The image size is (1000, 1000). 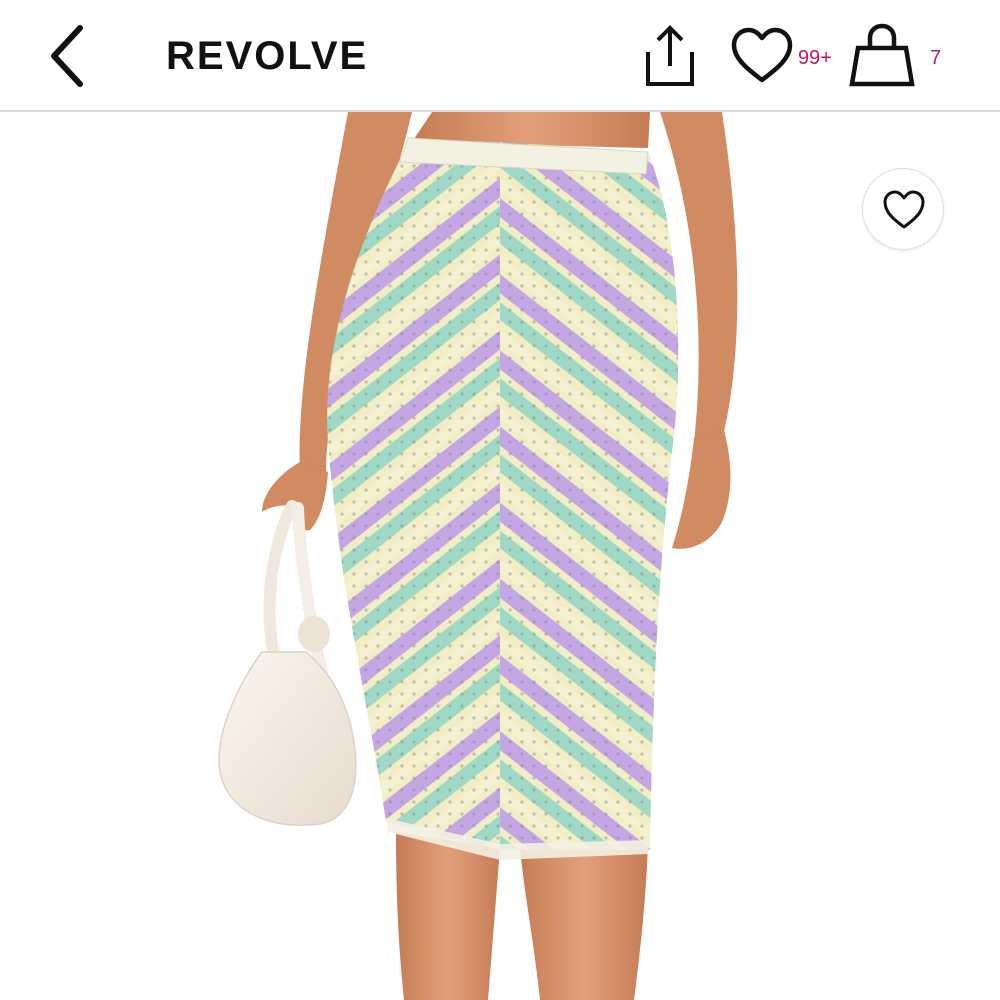 I want to click on share-button, so click(x=670, y=55).